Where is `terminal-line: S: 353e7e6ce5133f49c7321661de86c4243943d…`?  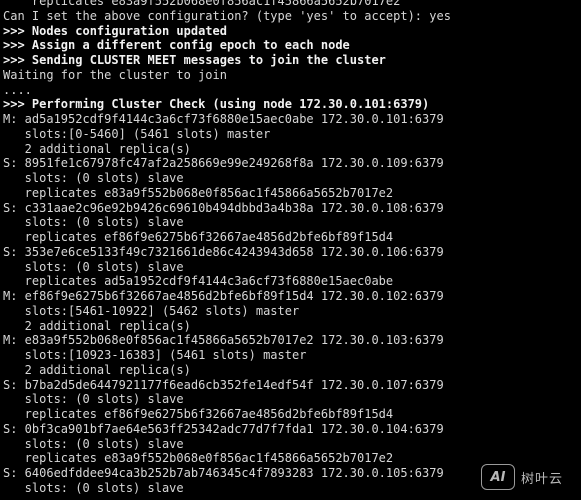
terminal-line: S: 353e7e6ce5133f49c7321661de86c4243943d… is located at coordinates (223, 251).